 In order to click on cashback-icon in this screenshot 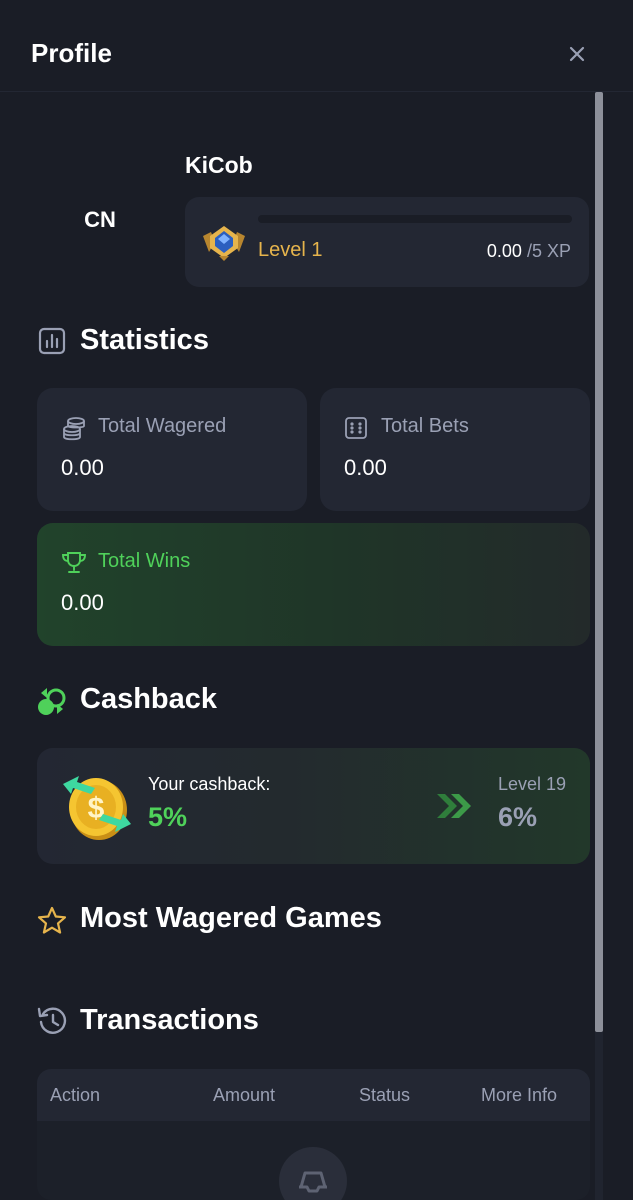, I will do `click(52, 701)`.